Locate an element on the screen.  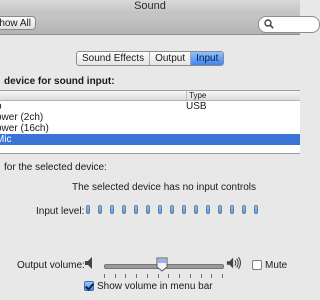
toolbar: how All is located at coordinates (160, 24).